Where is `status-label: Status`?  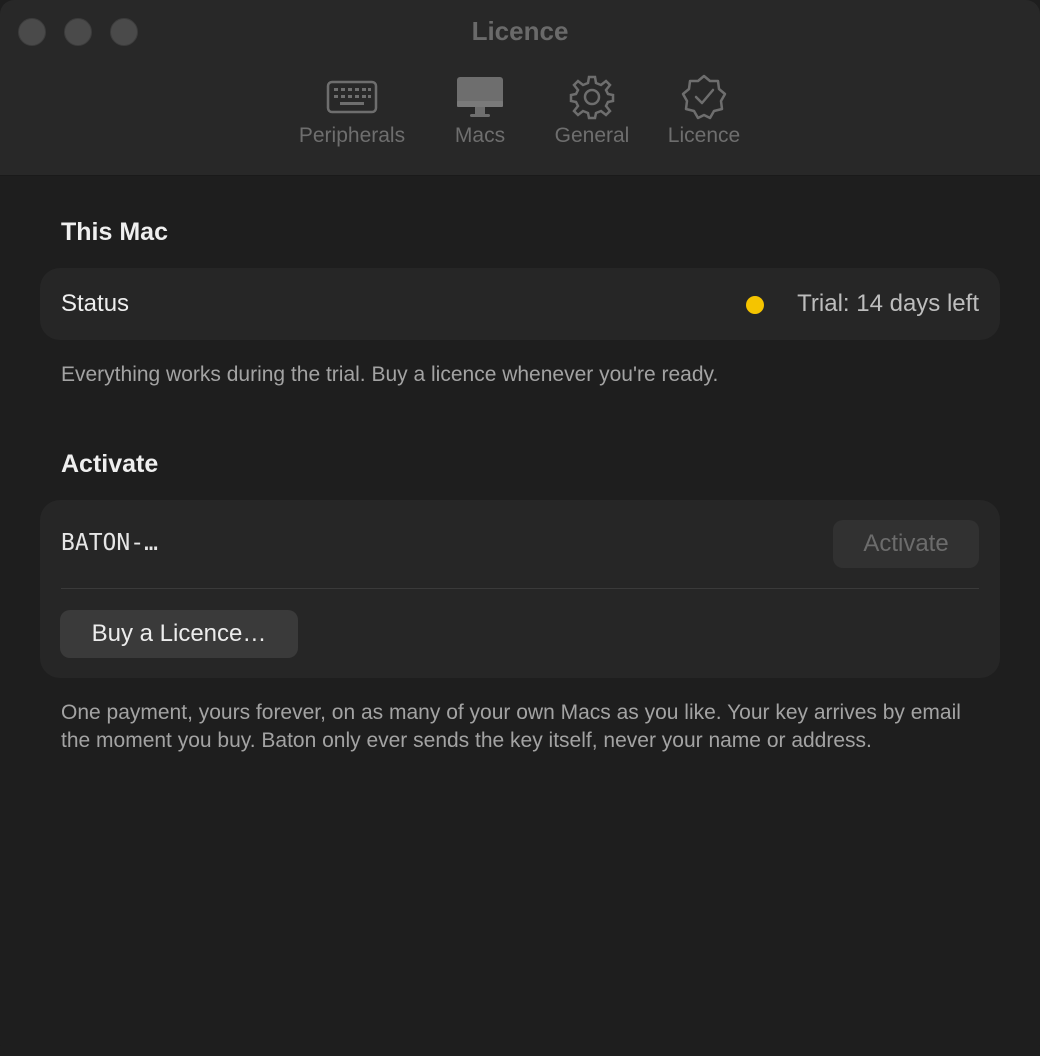 status-label: Status is located at coordinates (95, 303).